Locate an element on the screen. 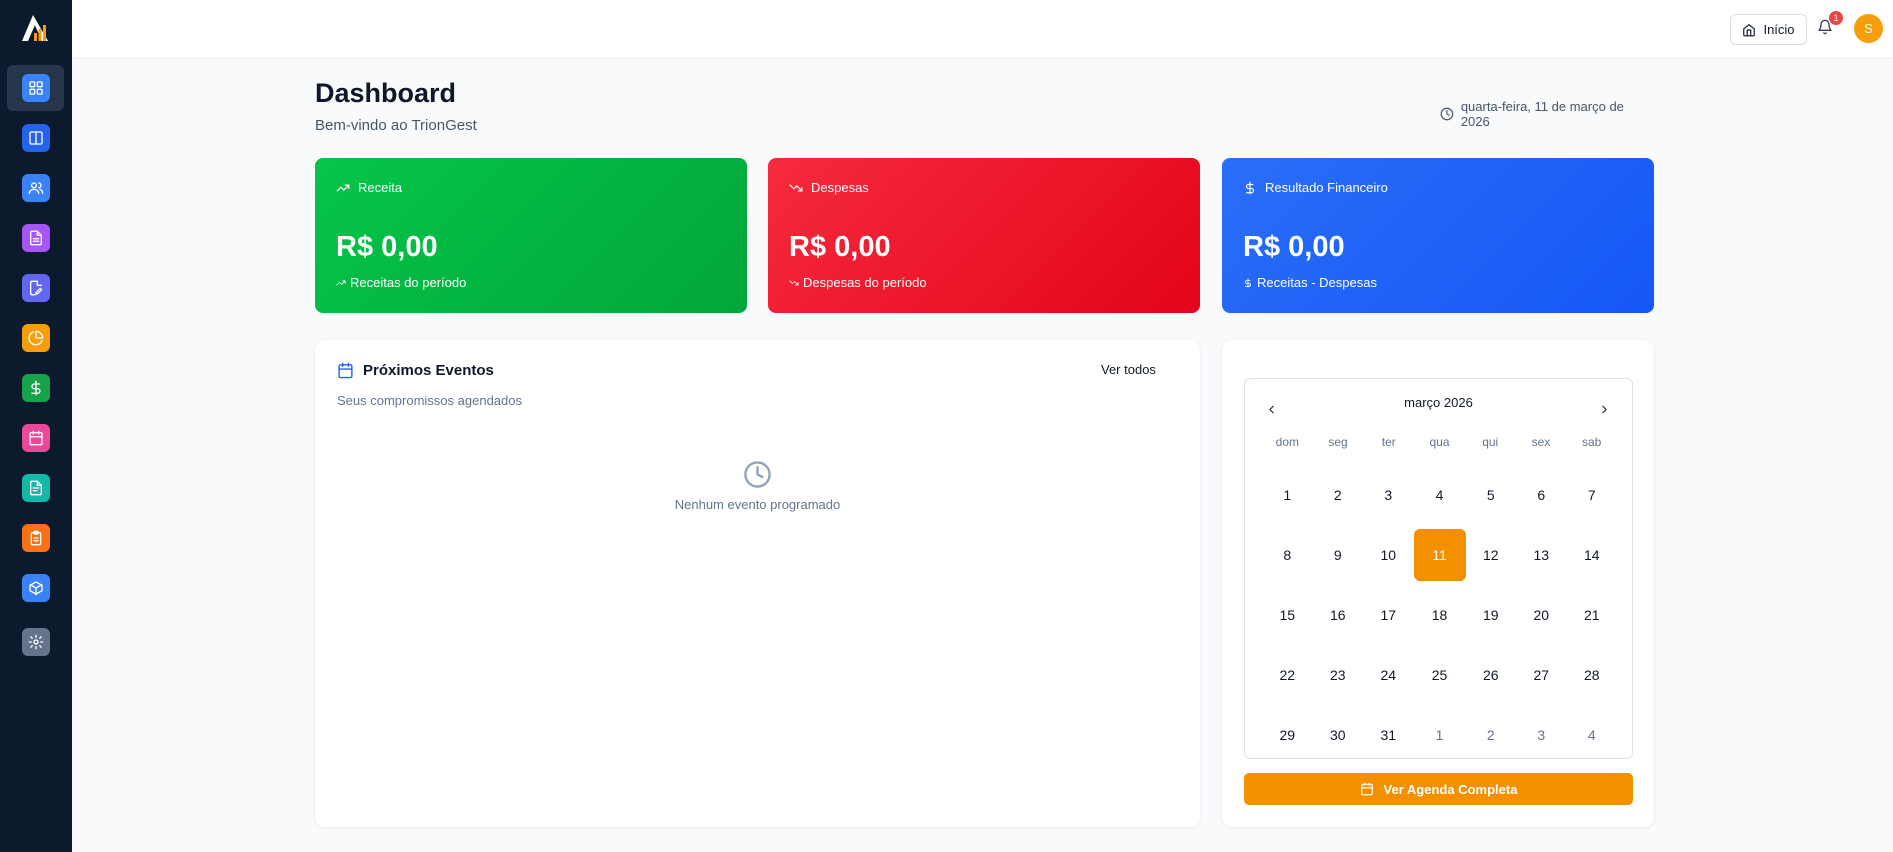 The image size is (1893, 852). sidebar-item-panels is located at coordinates (35, 138).